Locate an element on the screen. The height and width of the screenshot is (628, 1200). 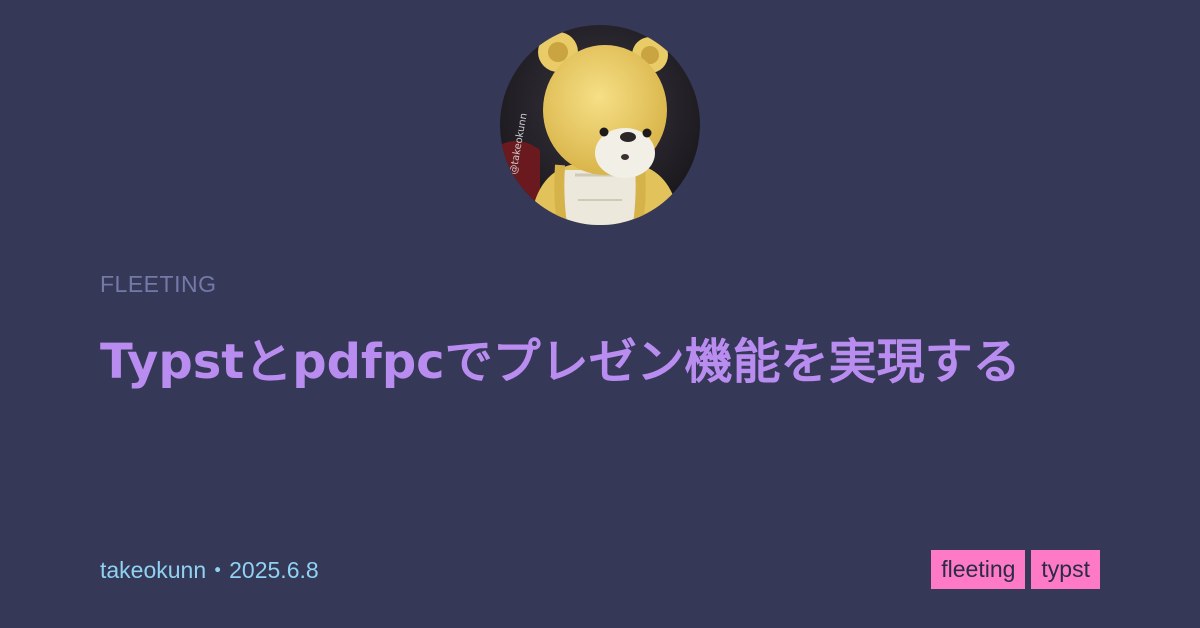
tag-fleeting: fleeting is located at coordinates (978, 569).